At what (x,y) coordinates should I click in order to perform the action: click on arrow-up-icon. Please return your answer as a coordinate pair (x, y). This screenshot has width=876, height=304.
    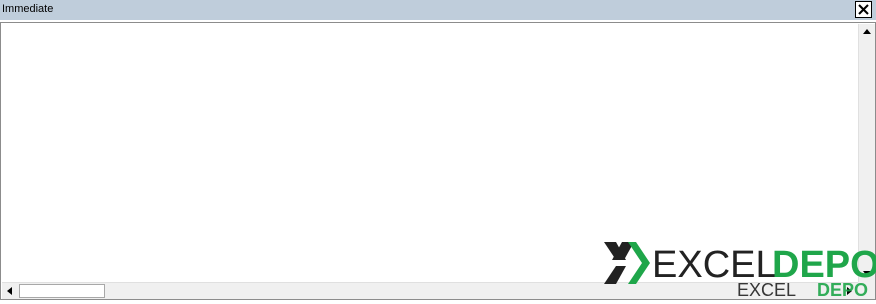
    Looking at the image, I should click on (867, 31).